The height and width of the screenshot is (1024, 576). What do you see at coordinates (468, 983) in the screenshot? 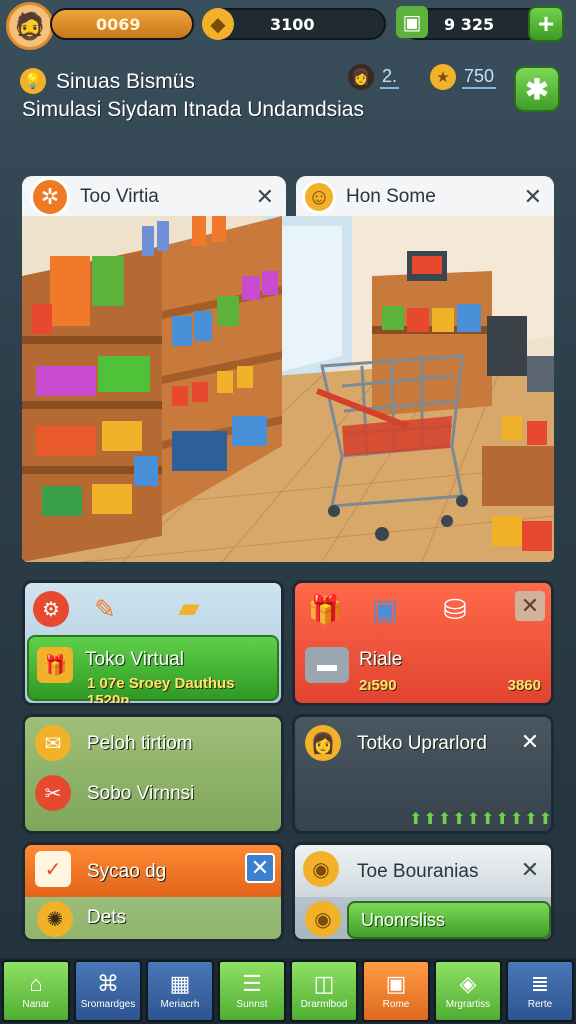
I see `chart-icon: ◈` at bounding box center [468, 983].